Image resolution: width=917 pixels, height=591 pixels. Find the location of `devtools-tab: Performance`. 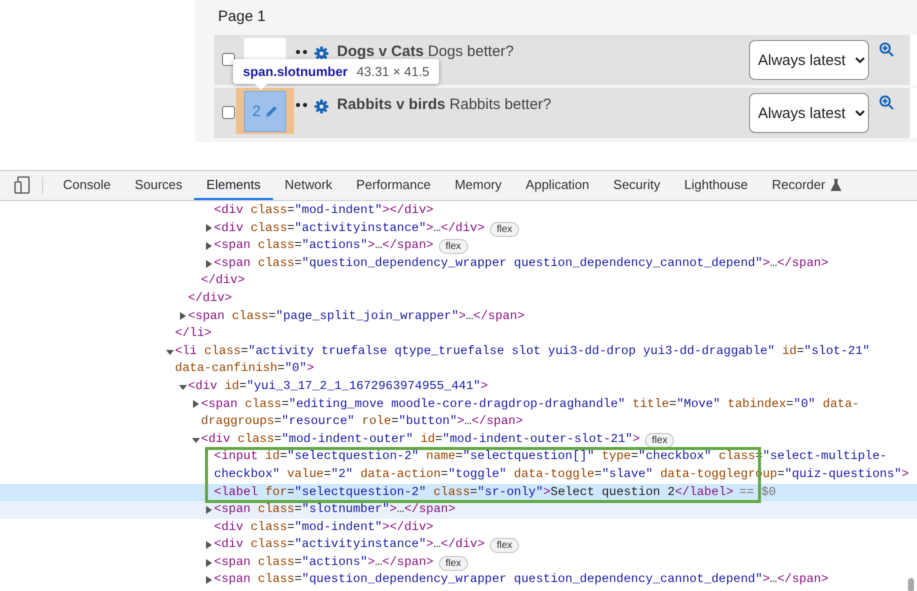

devtools-tab: Performance is located at coordinates (393, 185).